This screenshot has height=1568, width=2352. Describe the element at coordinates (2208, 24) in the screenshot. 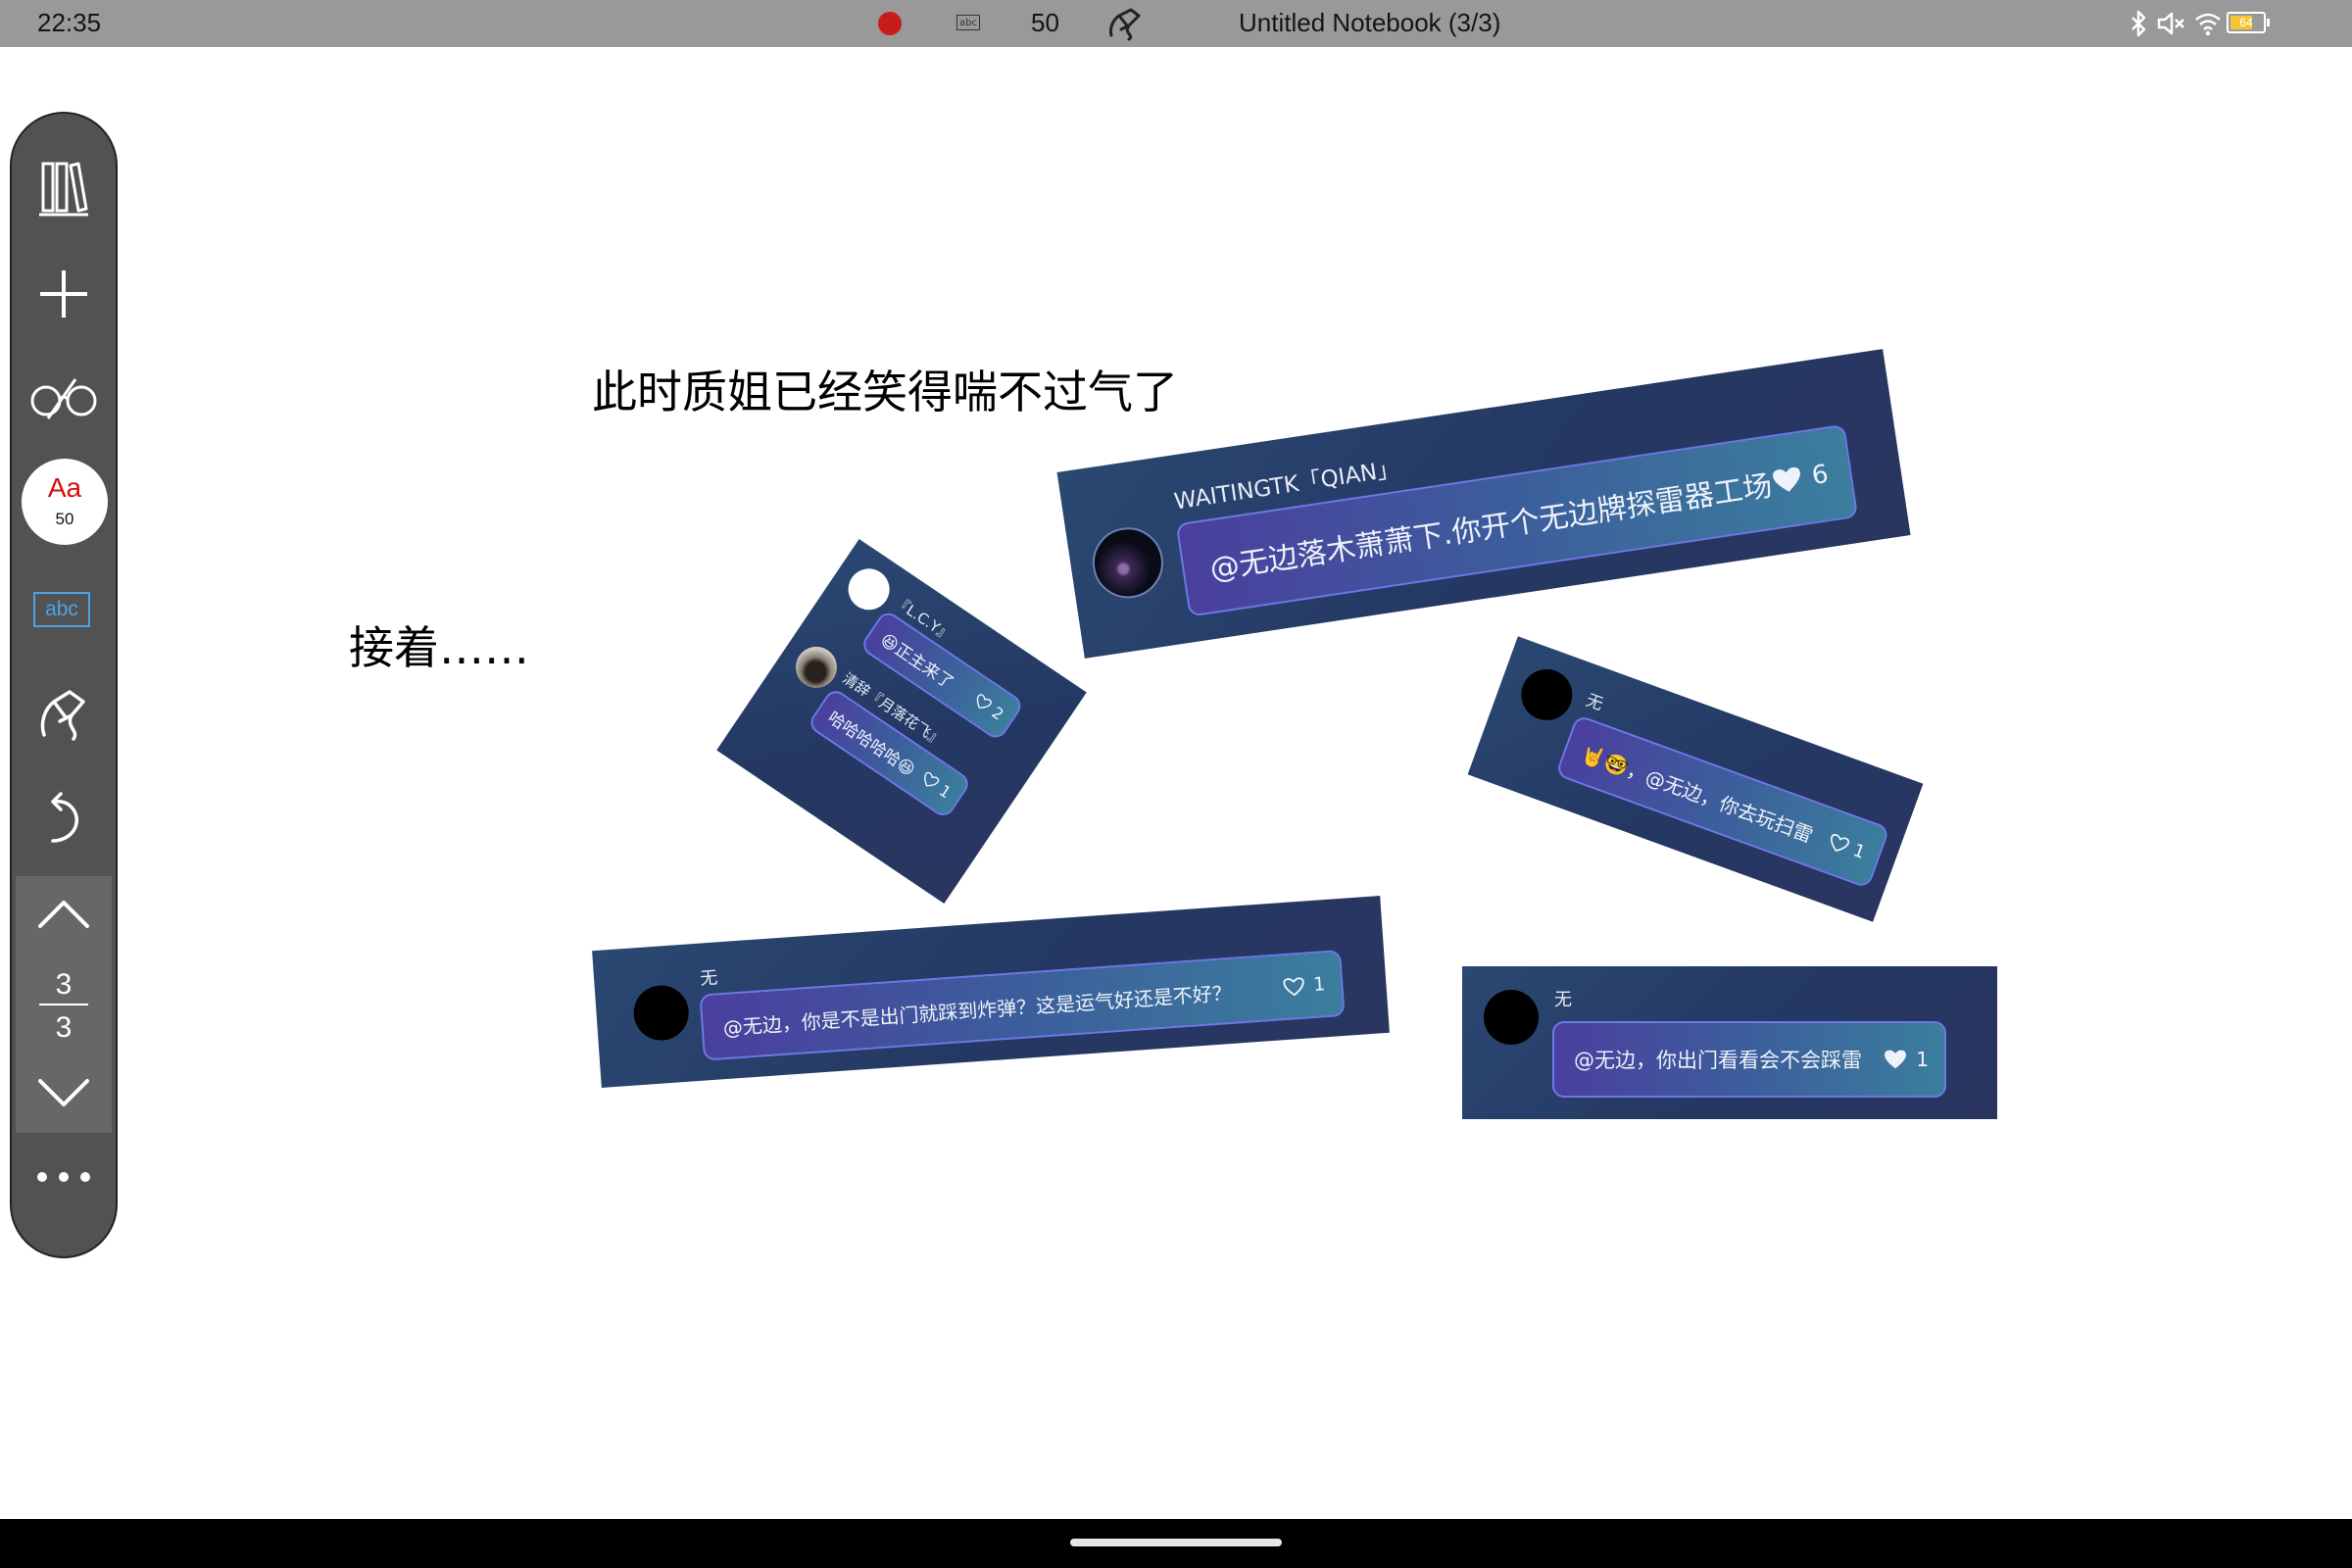

I see `wifi-icon` at that location.